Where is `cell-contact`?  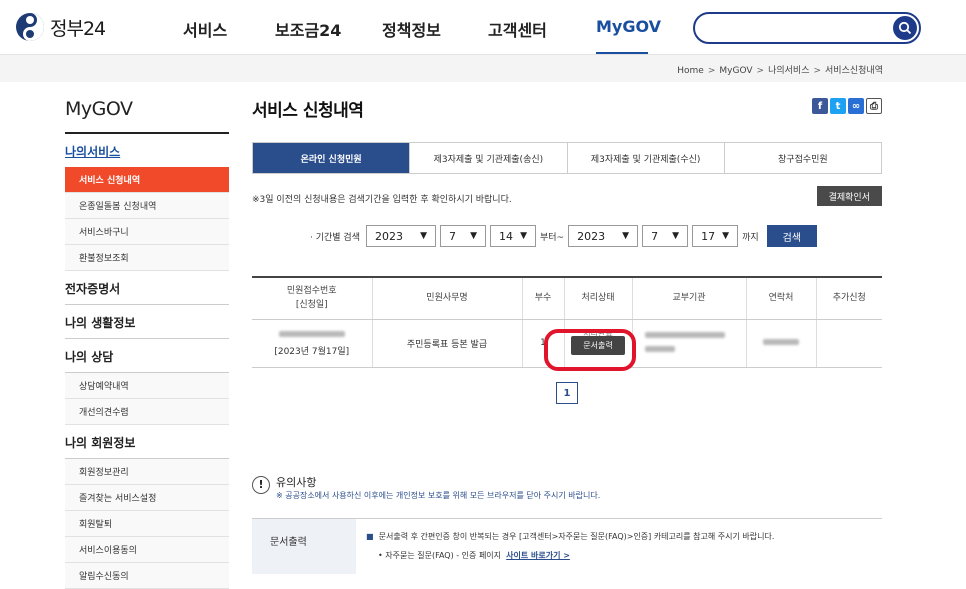
cell-contact is located at coordinates (780, 343).